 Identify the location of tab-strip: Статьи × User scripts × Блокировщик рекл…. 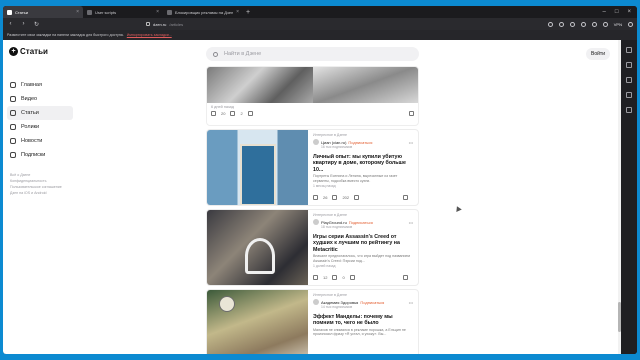
(320, 12).